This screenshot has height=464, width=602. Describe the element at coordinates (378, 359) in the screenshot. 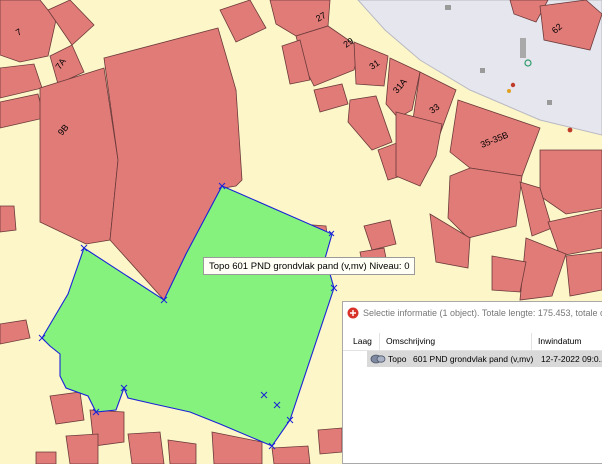

I see `layer-icon` at that location.